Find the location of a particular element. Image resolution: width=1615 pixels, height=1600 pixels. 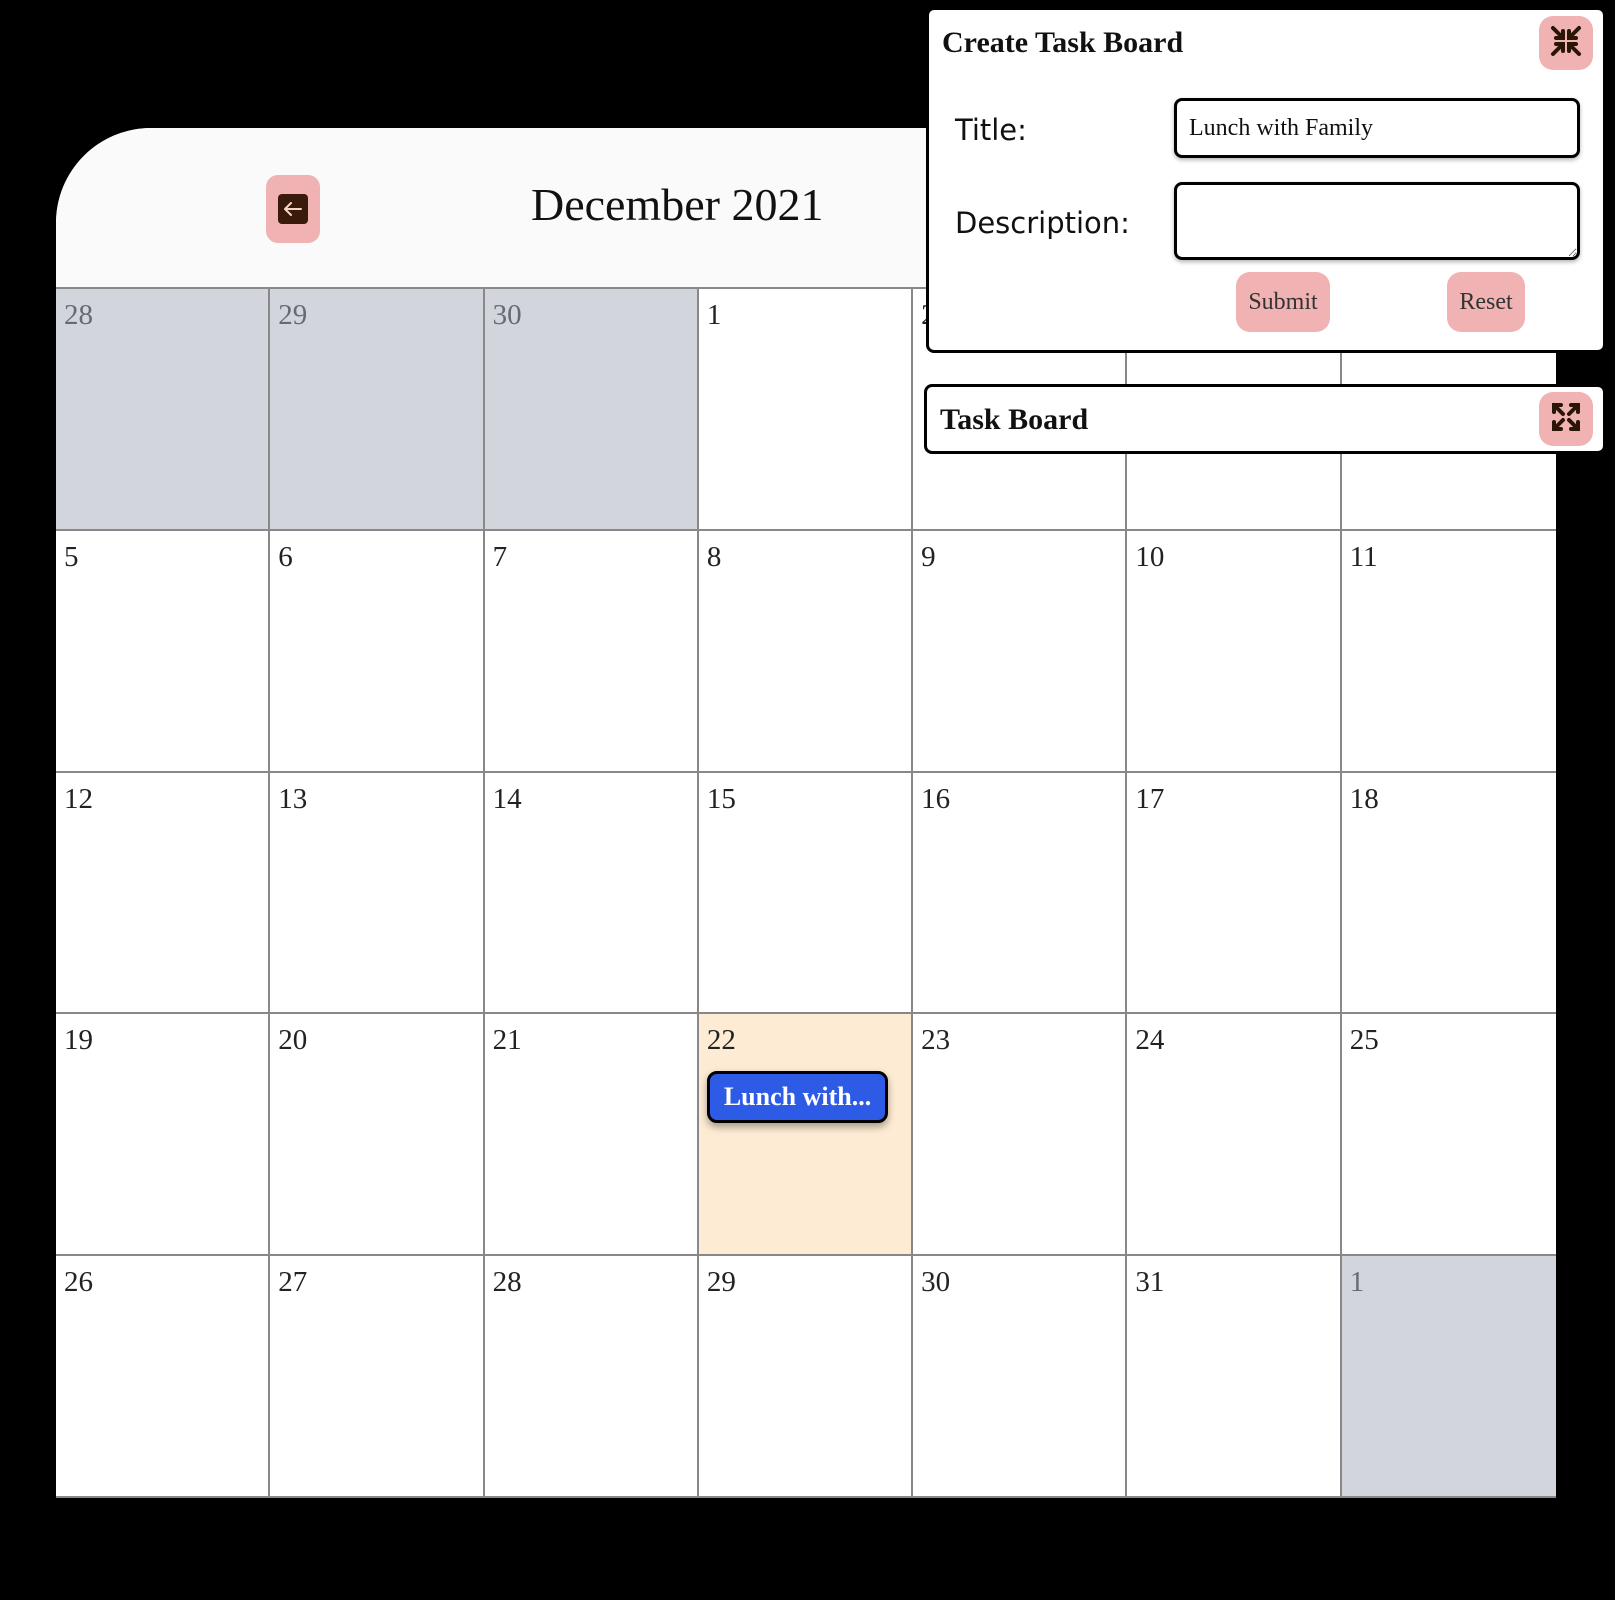

day-cell: 20 is located at coordinates (377, 1135).